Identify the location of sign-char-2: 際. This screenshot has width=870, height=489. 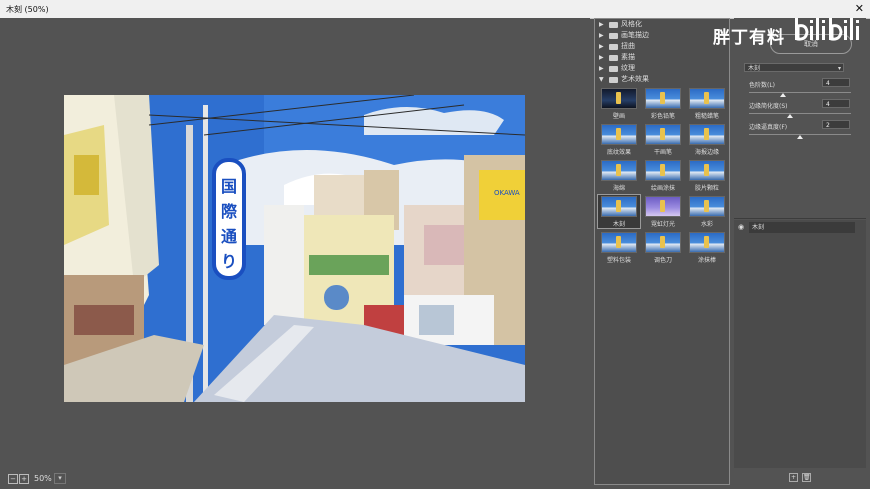
(229, 211).